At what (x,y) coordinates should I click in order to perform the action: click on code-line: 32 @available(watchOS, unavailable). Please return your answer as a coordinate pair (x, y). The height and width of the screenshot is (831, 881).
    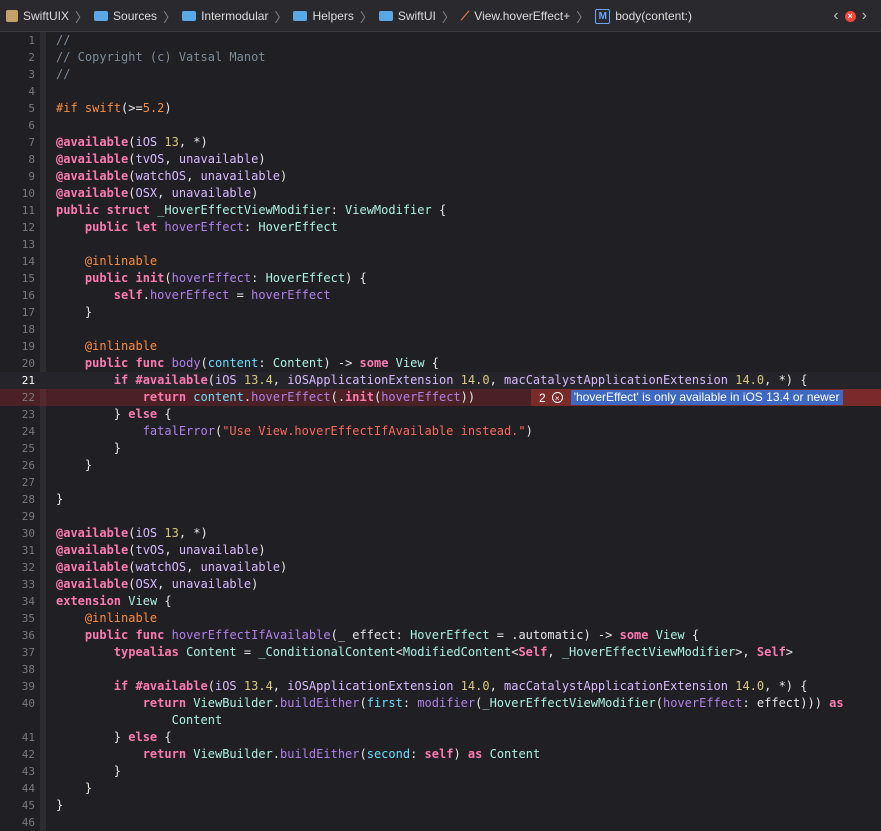
    Looking at the image, I should click on (440, 567).